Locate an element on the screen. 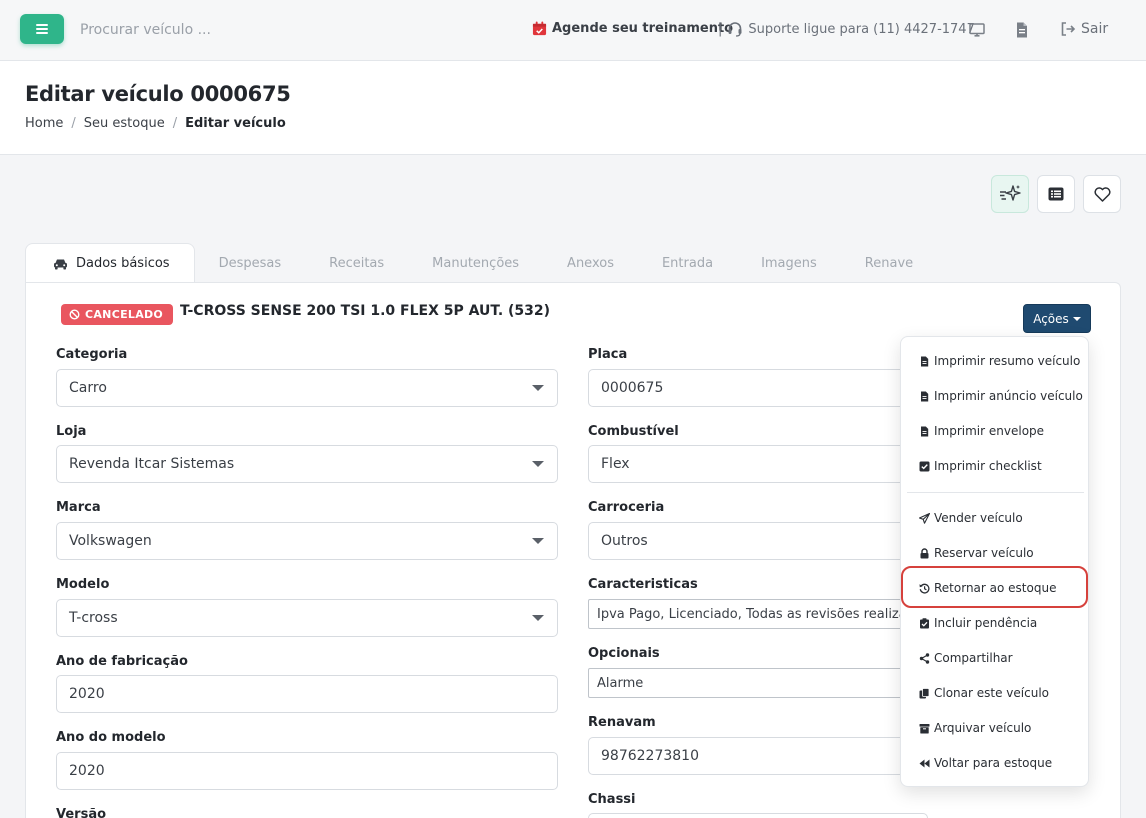 The height and width of the screenshot is (818, 1146). carroceria-value: Outros is located at coordinates (624, 541).